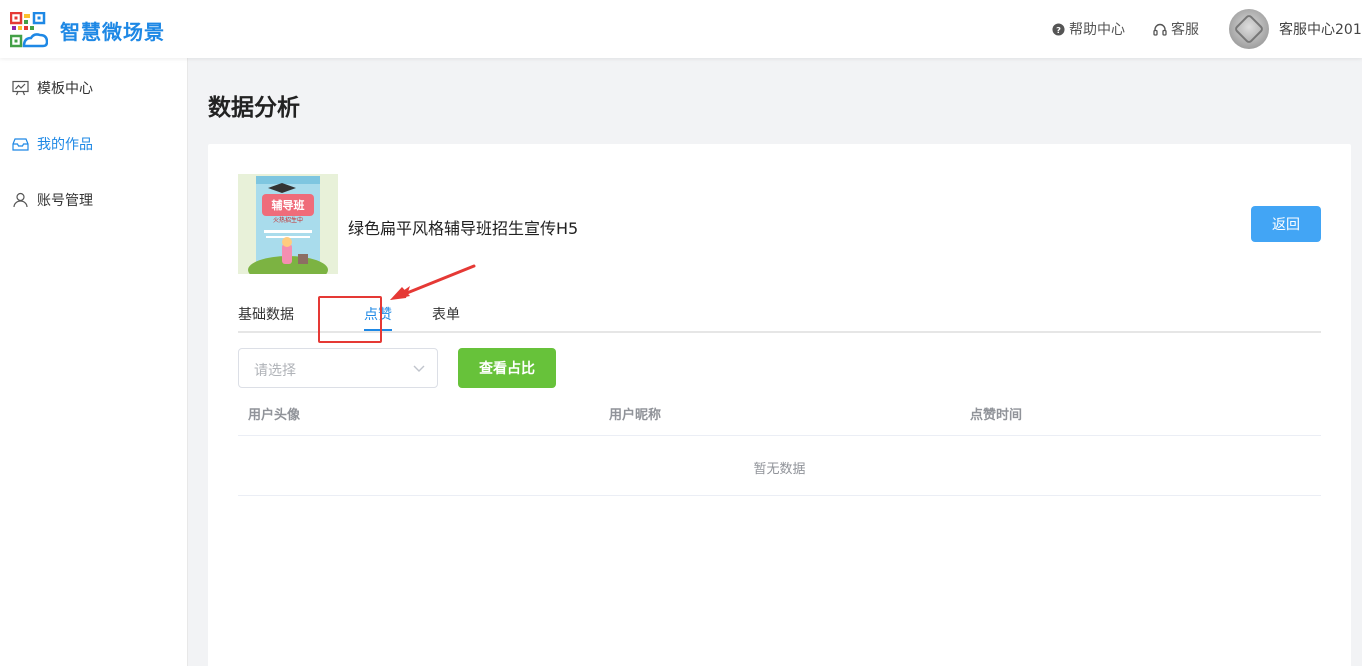 The height and width of the screenshot is (666, 1362). Describe the element at coordinates (779, 414) in the screenshot. I see `table-header: 用户头像 用户昵称 点赞时间` at that location.